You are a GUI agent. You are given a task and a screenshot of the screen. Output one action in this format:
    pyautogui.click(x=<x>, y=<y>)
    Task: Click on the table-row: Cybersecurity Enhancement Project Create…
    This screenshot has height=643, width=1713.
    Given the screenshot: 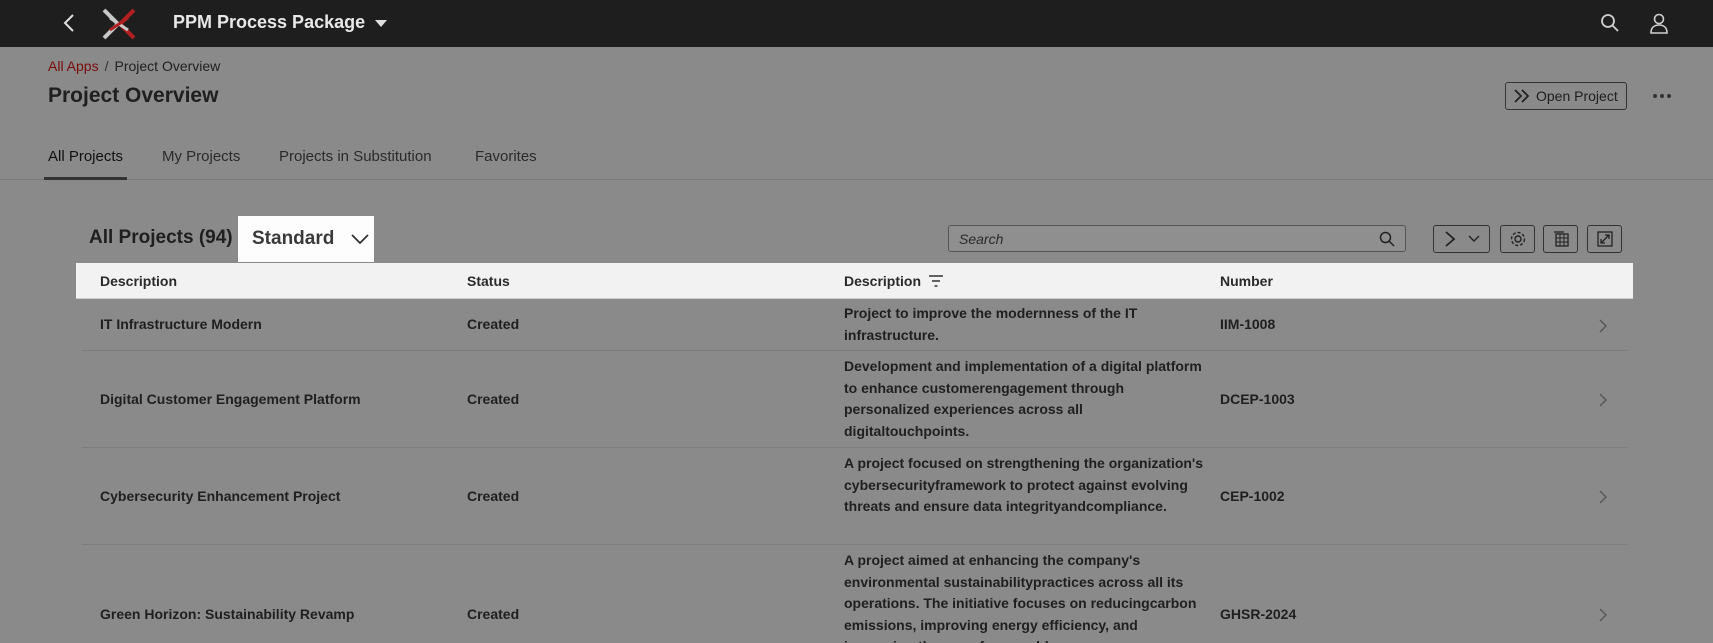 What is the action you would take?
    pyautogui.click(x=854, y=497)
    